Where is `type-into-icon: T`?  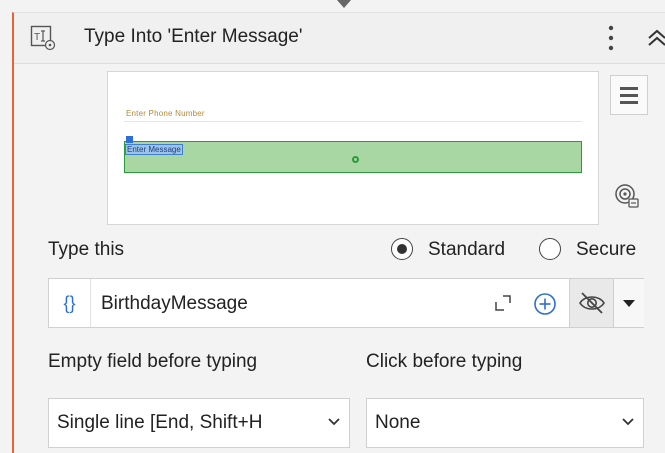
type-into-icon: T is located at coordinates (43, 38).